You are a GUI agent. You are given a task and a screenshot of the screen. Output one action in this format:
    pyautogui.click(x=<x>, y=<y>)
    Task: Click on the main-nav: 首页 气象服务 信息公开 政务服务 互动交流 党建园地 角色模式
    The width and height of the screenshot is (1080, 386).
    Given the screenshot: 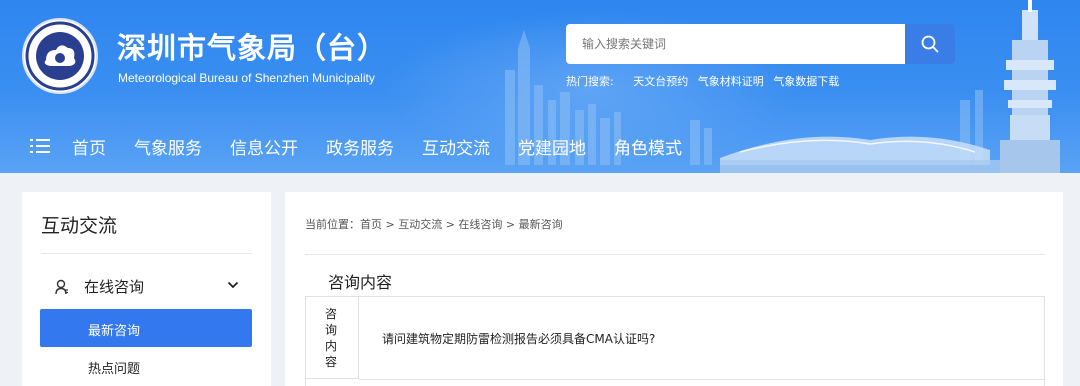 What is the action you would take?
    pyautogui.click(x=370, y=146)
    